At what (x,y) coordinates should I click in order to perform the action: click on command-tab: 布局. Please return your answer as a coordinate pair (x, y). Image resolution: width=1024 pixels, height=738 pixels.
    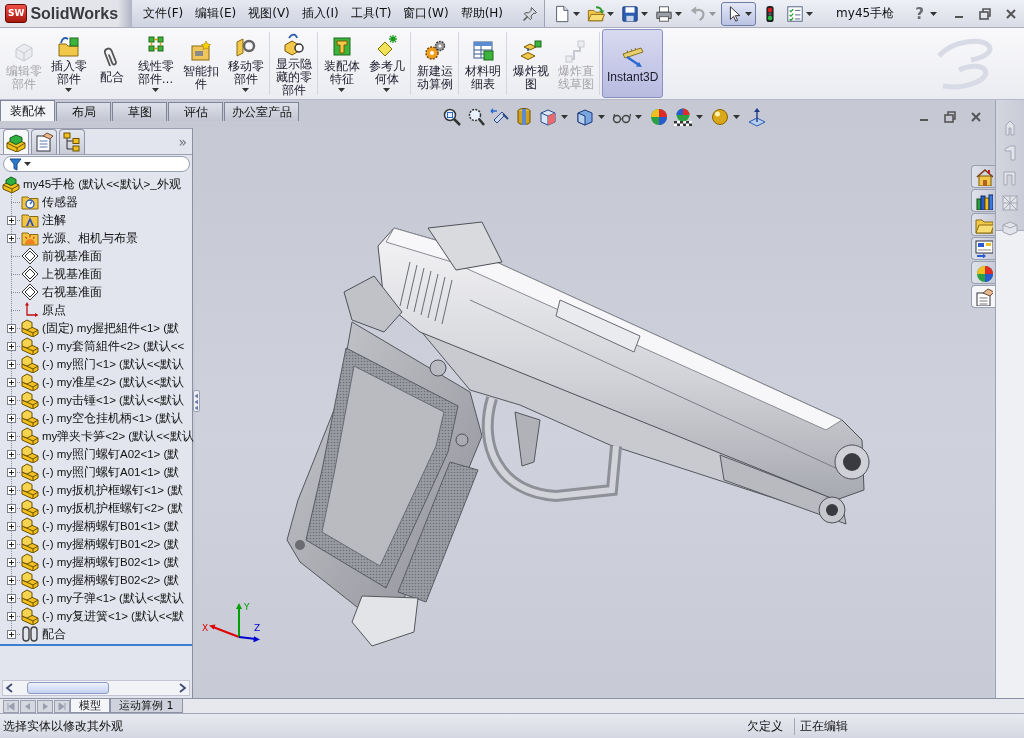
    Looking at the image, I should click on (83, 111).